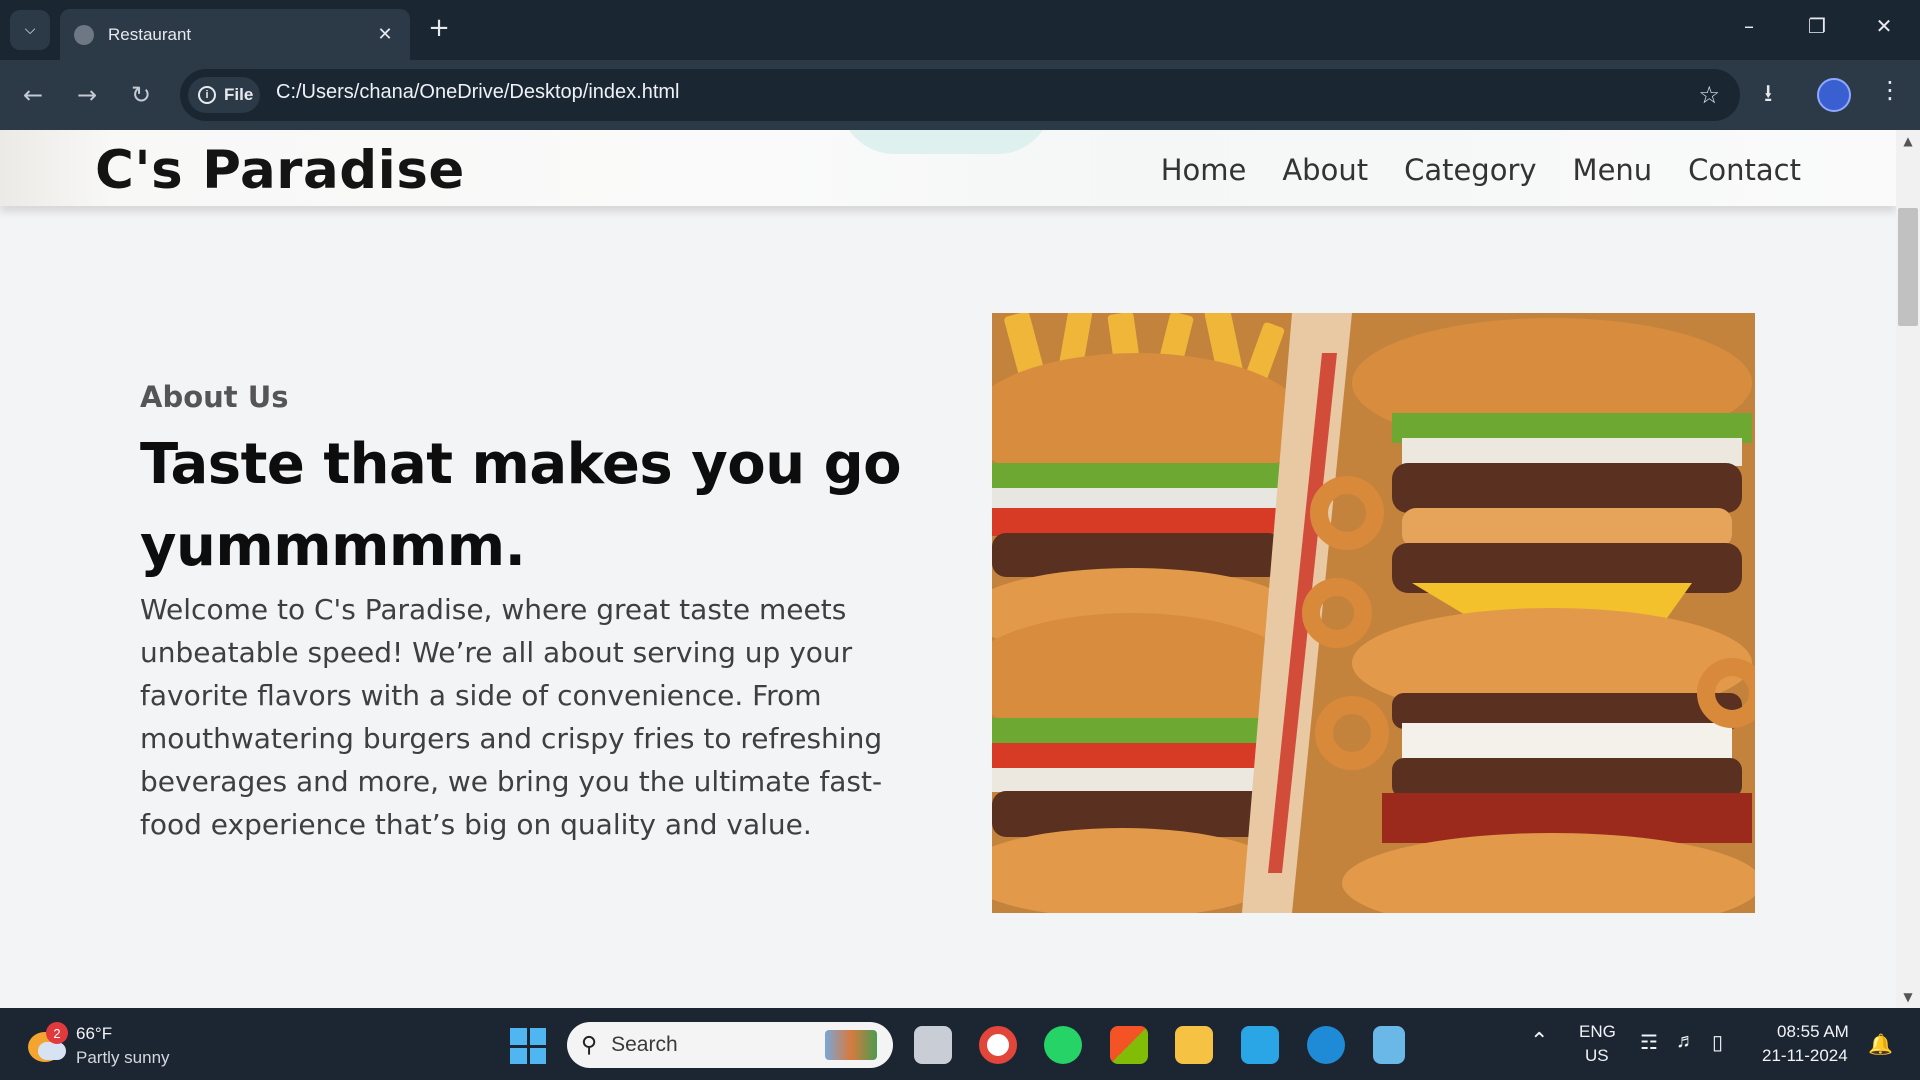 The image size is (1920, 1080). What do you see at coordinates (1834, 95) in the screenshot?
I see `profile-avatar` at bounding box center [1834, 95].